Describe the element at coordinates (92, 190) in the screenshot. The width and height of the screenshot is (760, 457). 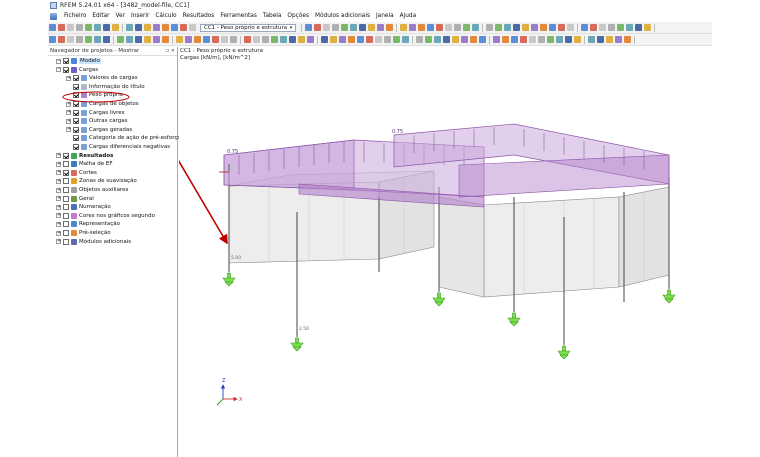
I see `navigator-item: + Objetos auxiliares` at that location.